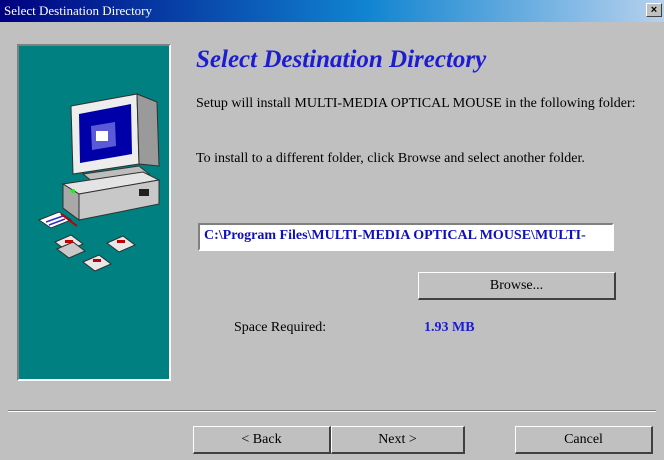  I want to click on next-button: Next >, so click(398, 440).